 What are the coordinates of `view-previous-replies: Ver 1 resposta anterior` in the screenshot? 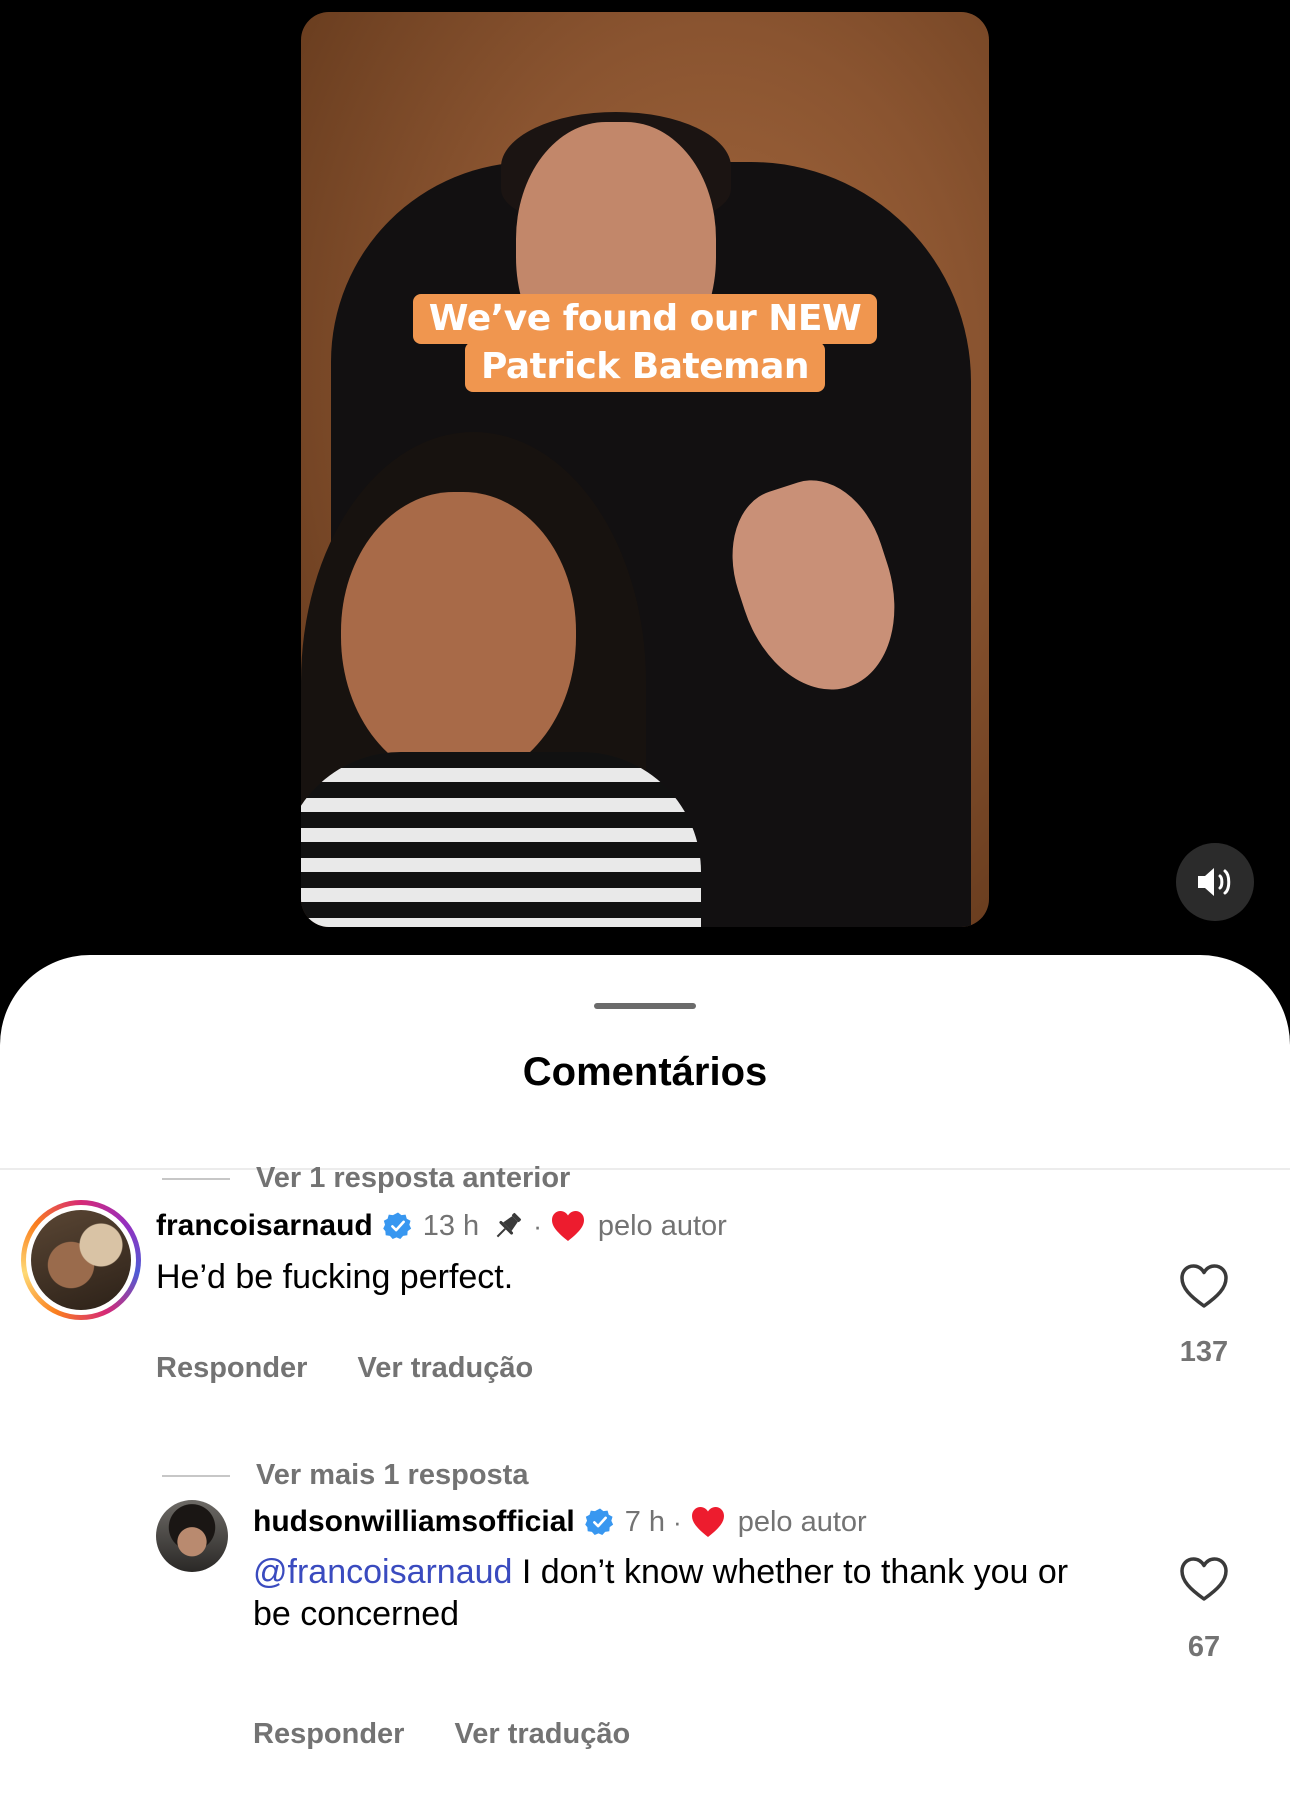 It's located at (366, 1178).